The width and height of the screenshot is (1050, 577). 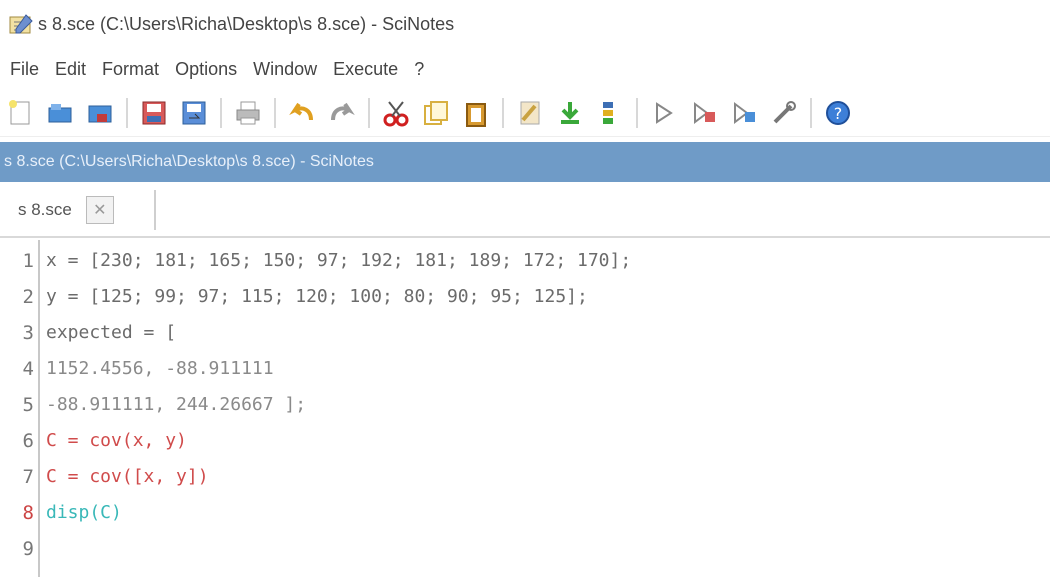 I want to click on line-number: 9, so click(x=28, y=549).